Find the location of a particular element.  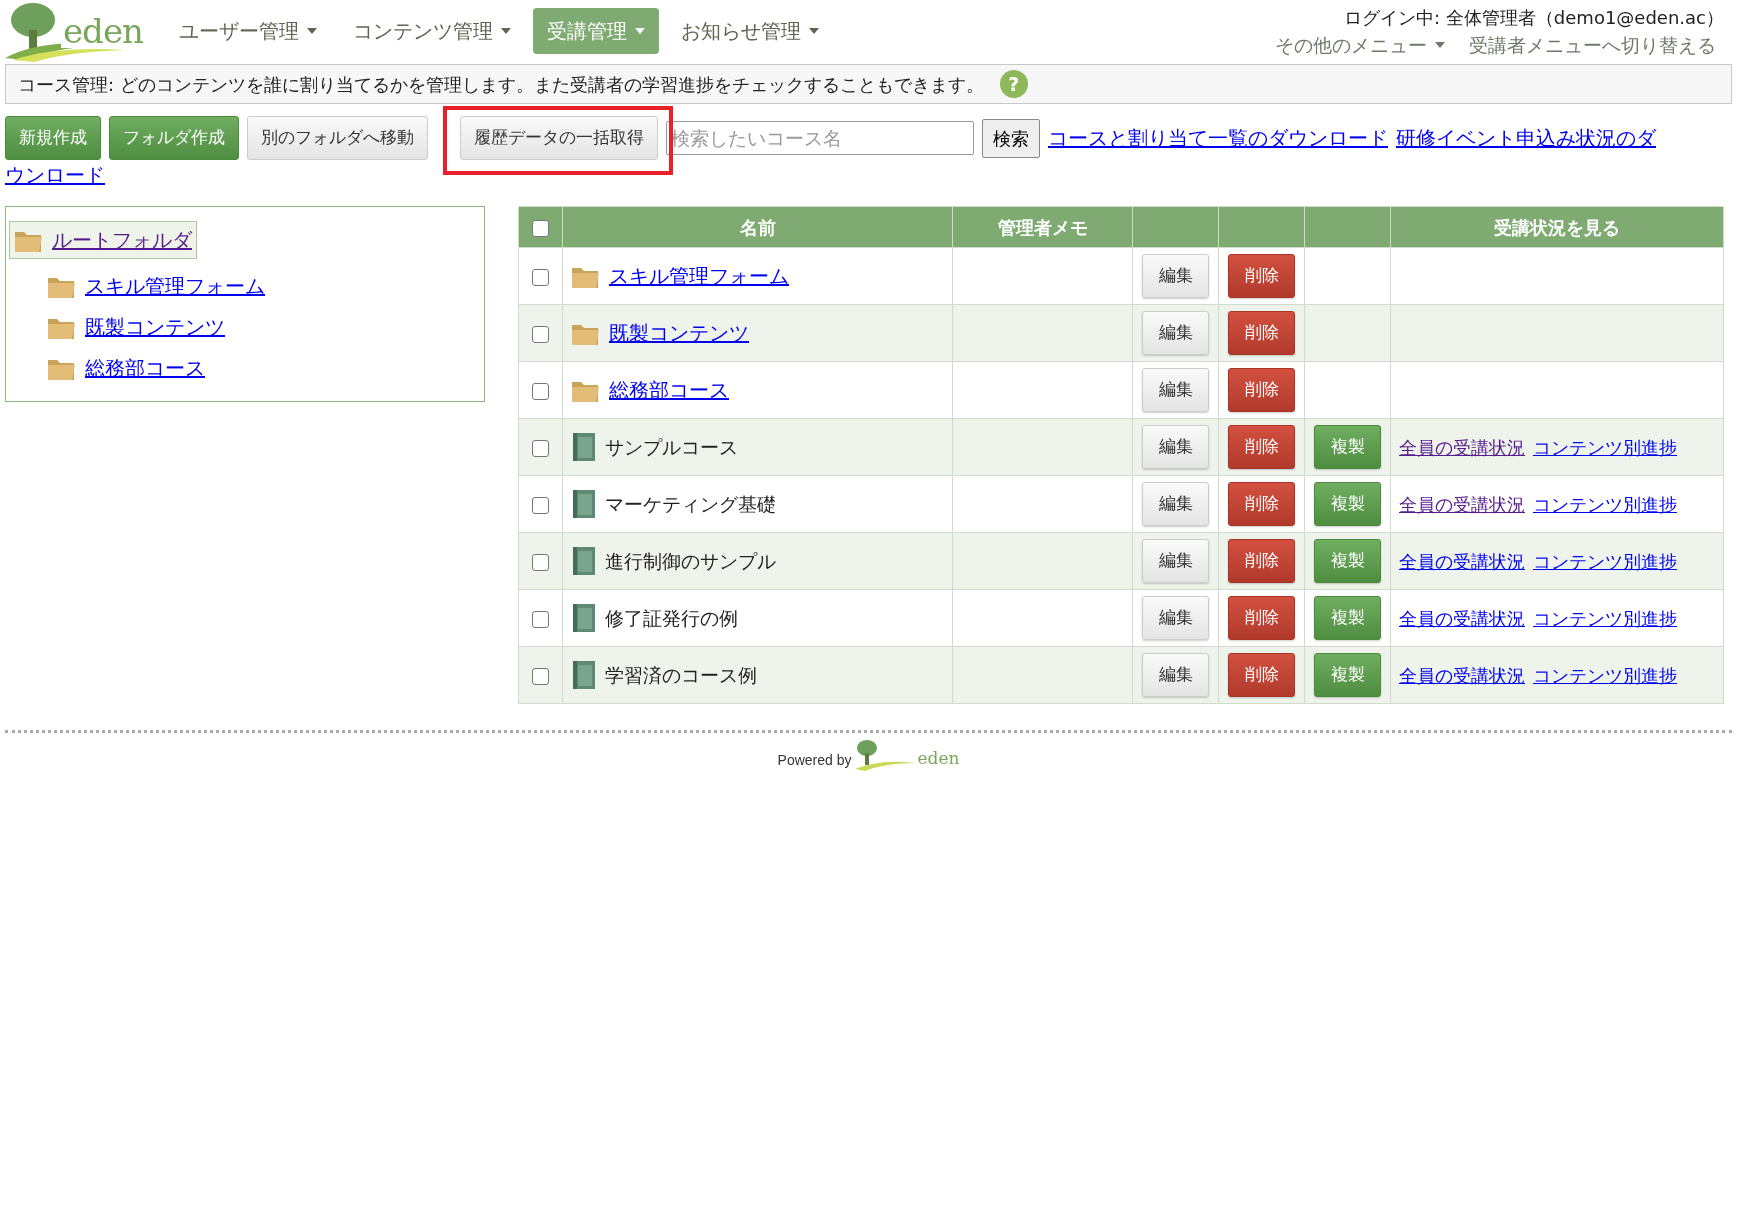

column-header: 名前 is located at coordinates (757, 227).